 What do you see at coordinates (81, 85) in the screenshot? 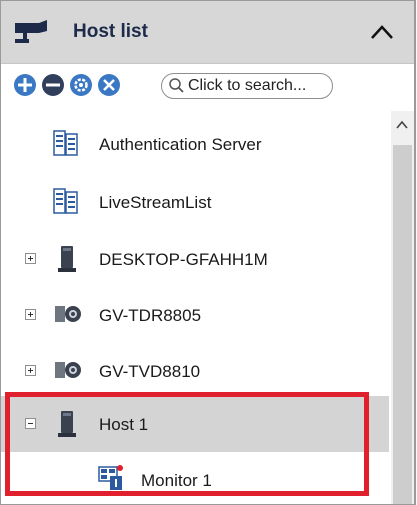
I see `gear-icon` at bounding box center [81, 85].